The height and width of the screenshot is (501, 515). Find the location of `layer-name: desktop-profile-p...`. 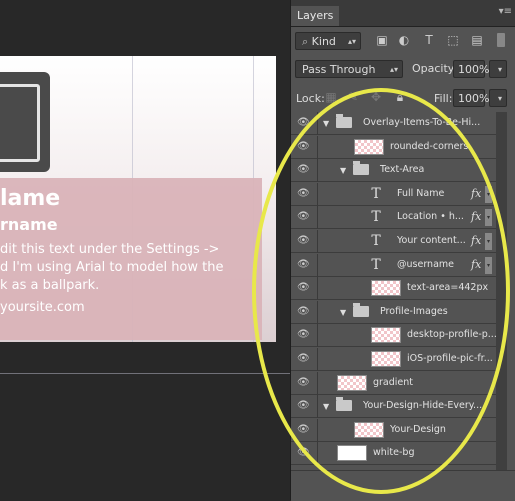

layer-name: desktop-profile-p... is located at coordinates (452, 334).